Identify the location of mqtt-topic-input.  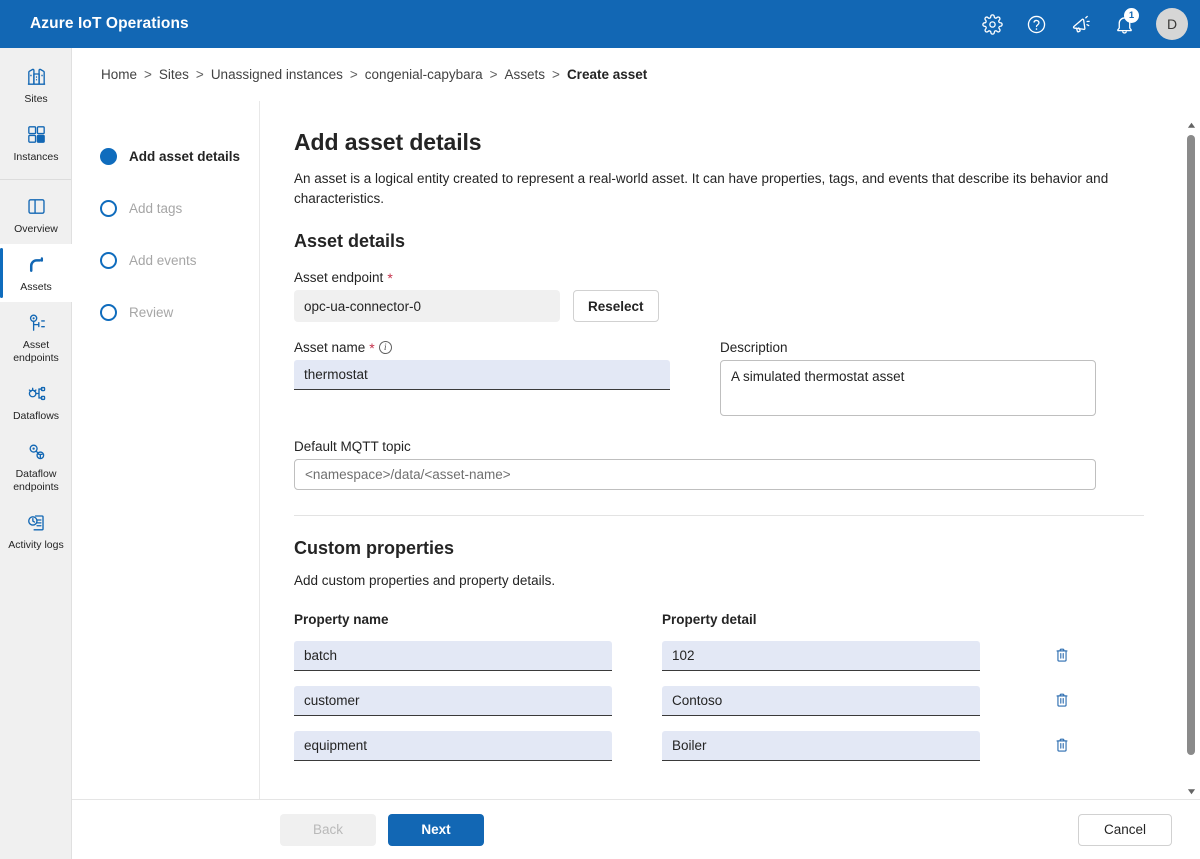
(695, 474).